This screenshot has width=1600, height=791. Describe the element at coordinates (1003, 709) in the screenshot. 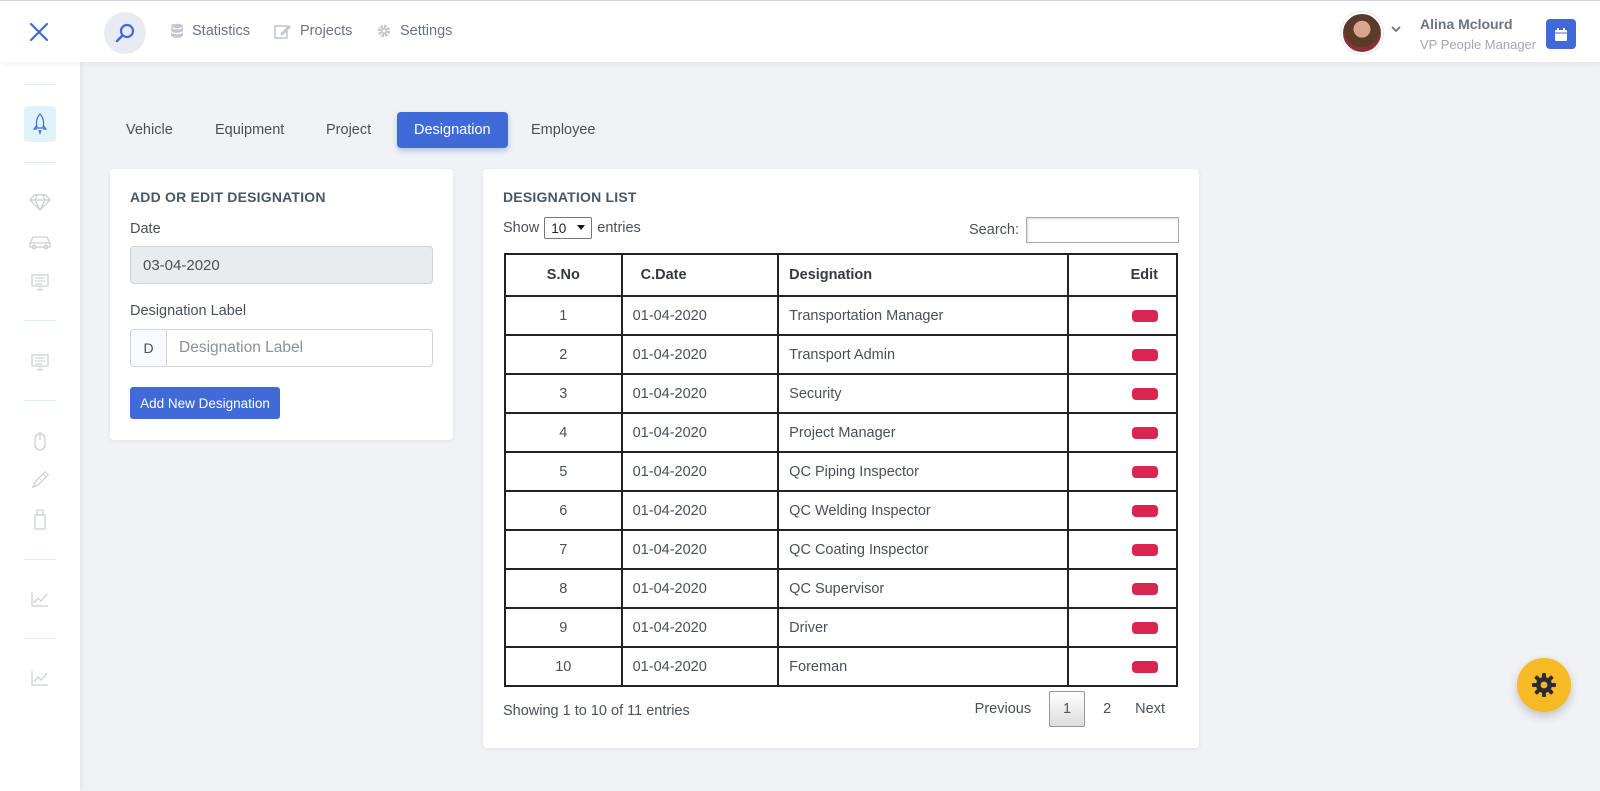

I see `pagination-previous: Previous` at that location.